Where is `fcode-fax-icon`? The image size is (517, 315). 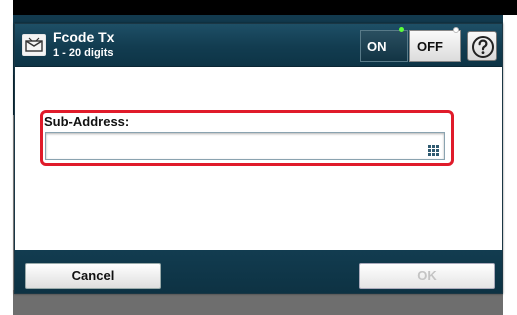
fcode-fax-icon is located at coordinates (34, 45).